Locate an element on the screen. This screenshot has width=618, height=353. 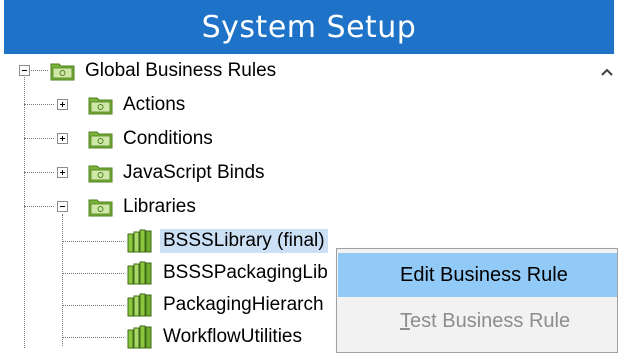
chevron-up-icon is located at coordinates (607, 73).